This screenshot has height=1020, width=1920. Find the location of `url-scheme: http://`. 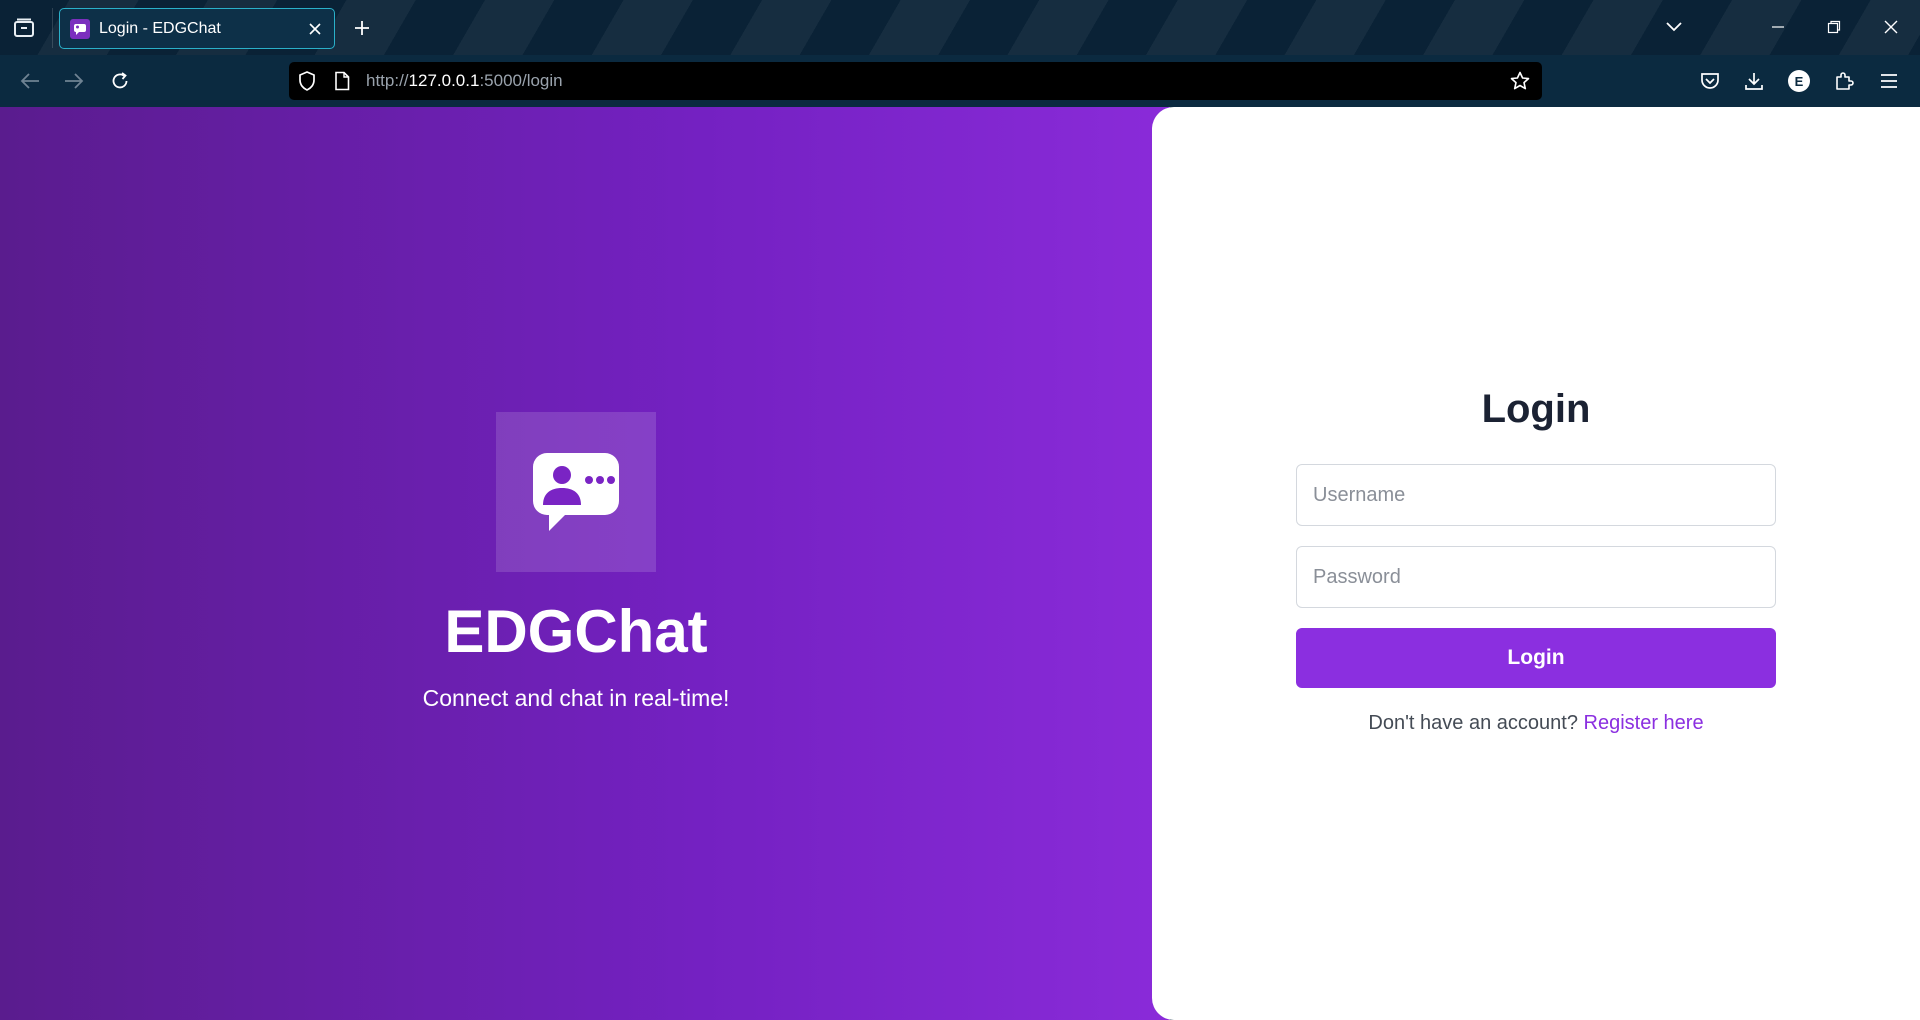

url-scheme: http:// is located at coordinates (387, 80).